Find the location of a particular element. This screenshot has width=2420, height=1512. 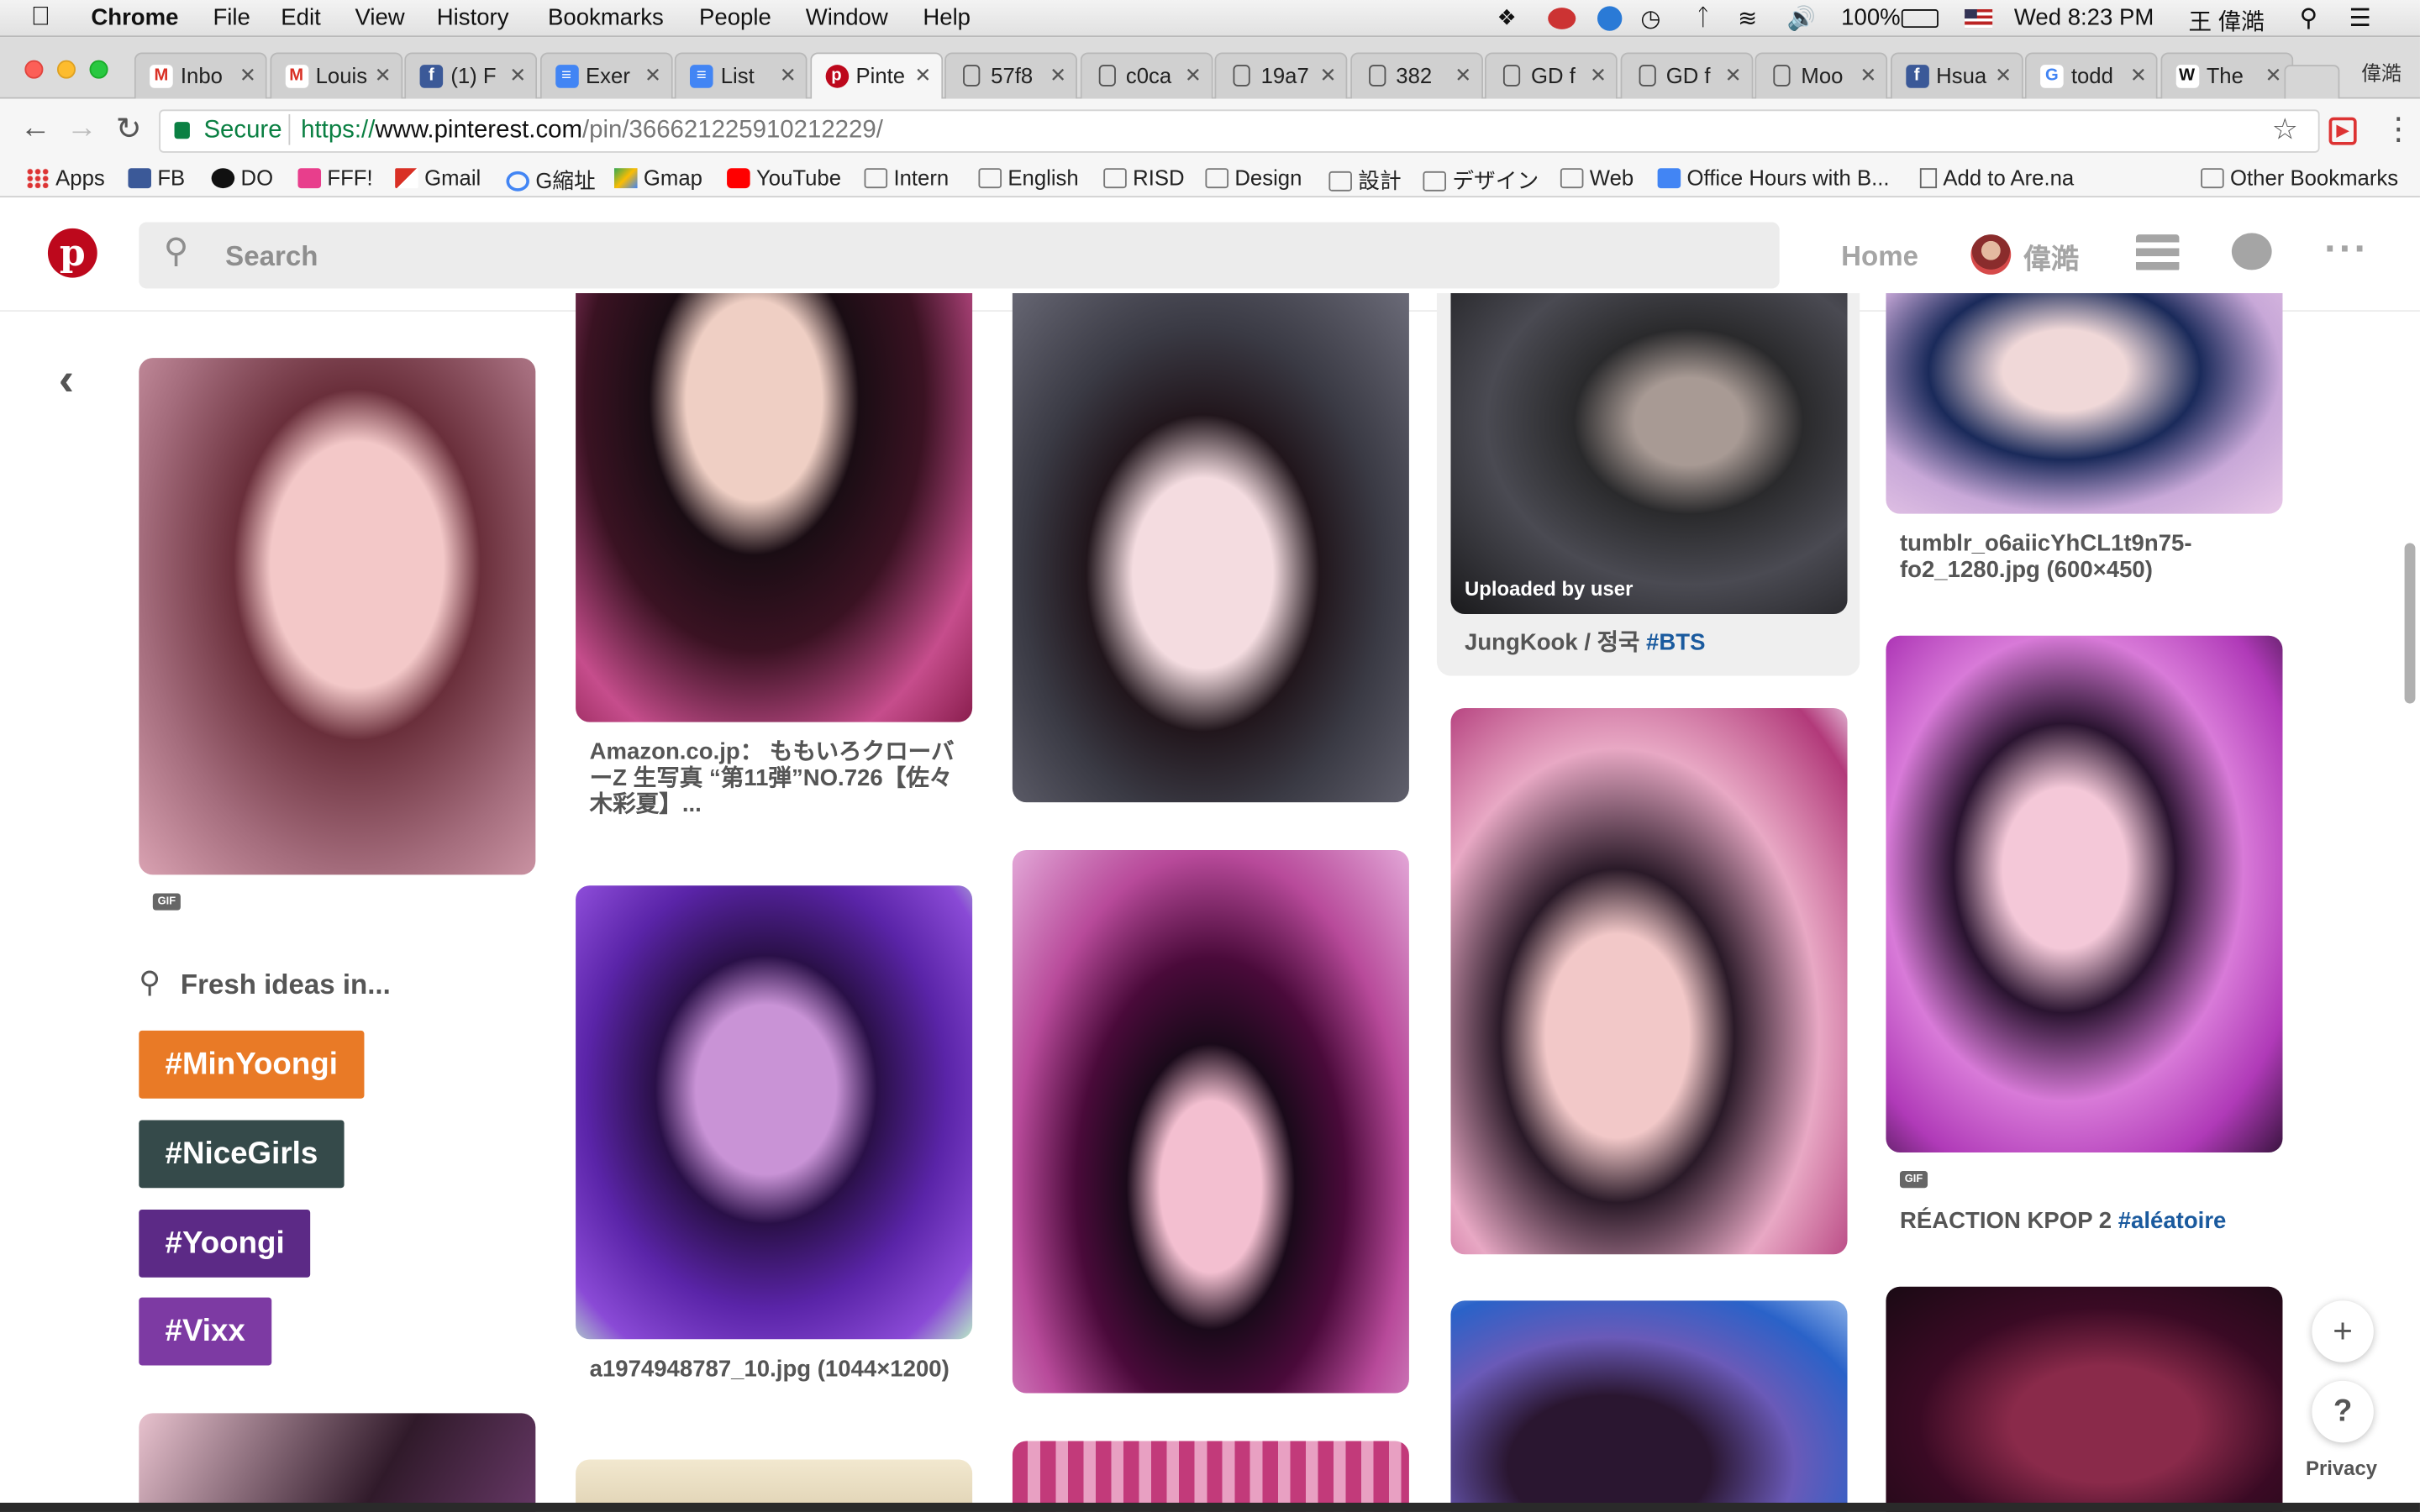

tag-vixx: #Vixx is located at coordinates (206, 1331).